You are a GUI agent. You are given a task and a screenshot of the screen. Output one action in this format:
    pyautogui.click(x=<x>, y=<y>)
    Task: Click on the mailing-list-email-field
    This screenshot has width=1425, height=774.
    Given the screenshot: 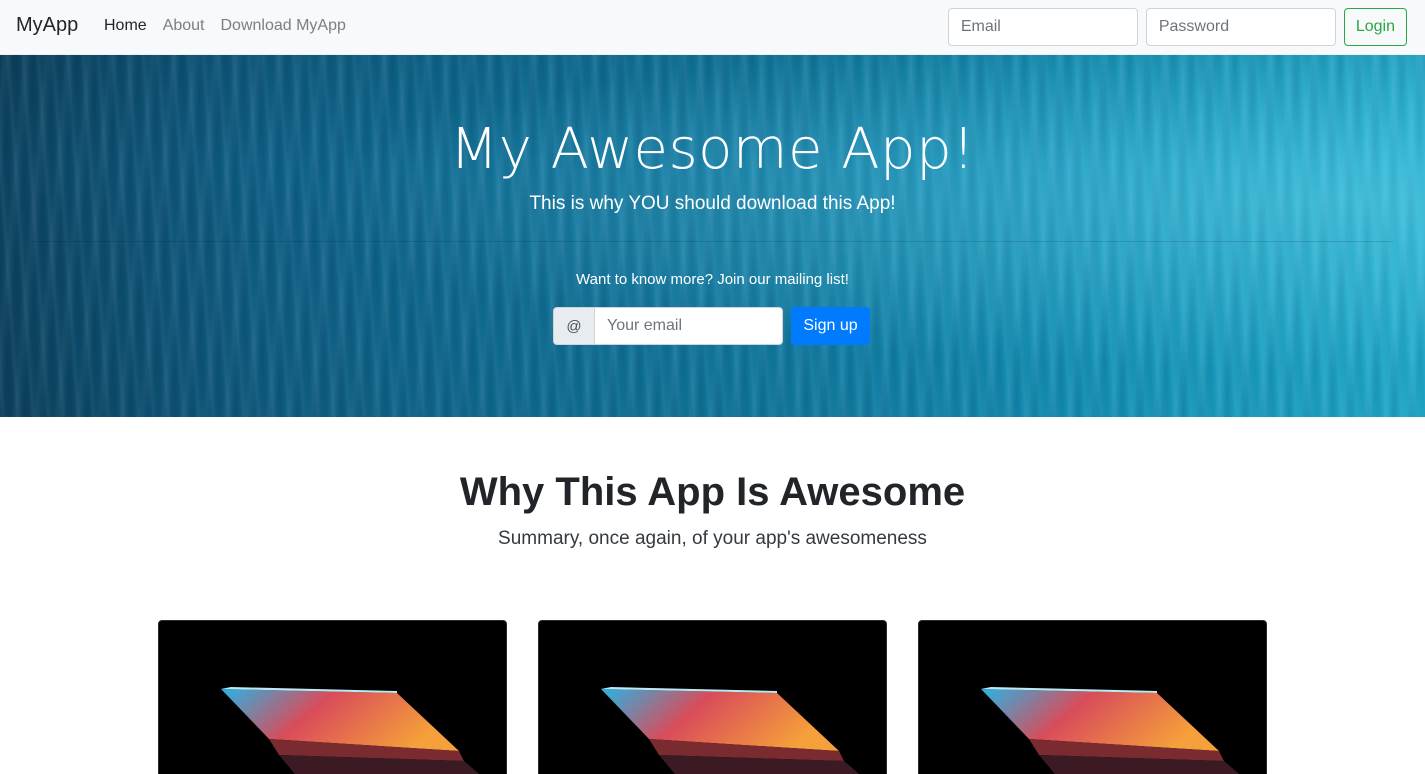 What is the action you would take?
    pyautogui.click(x=688, y=326)
    